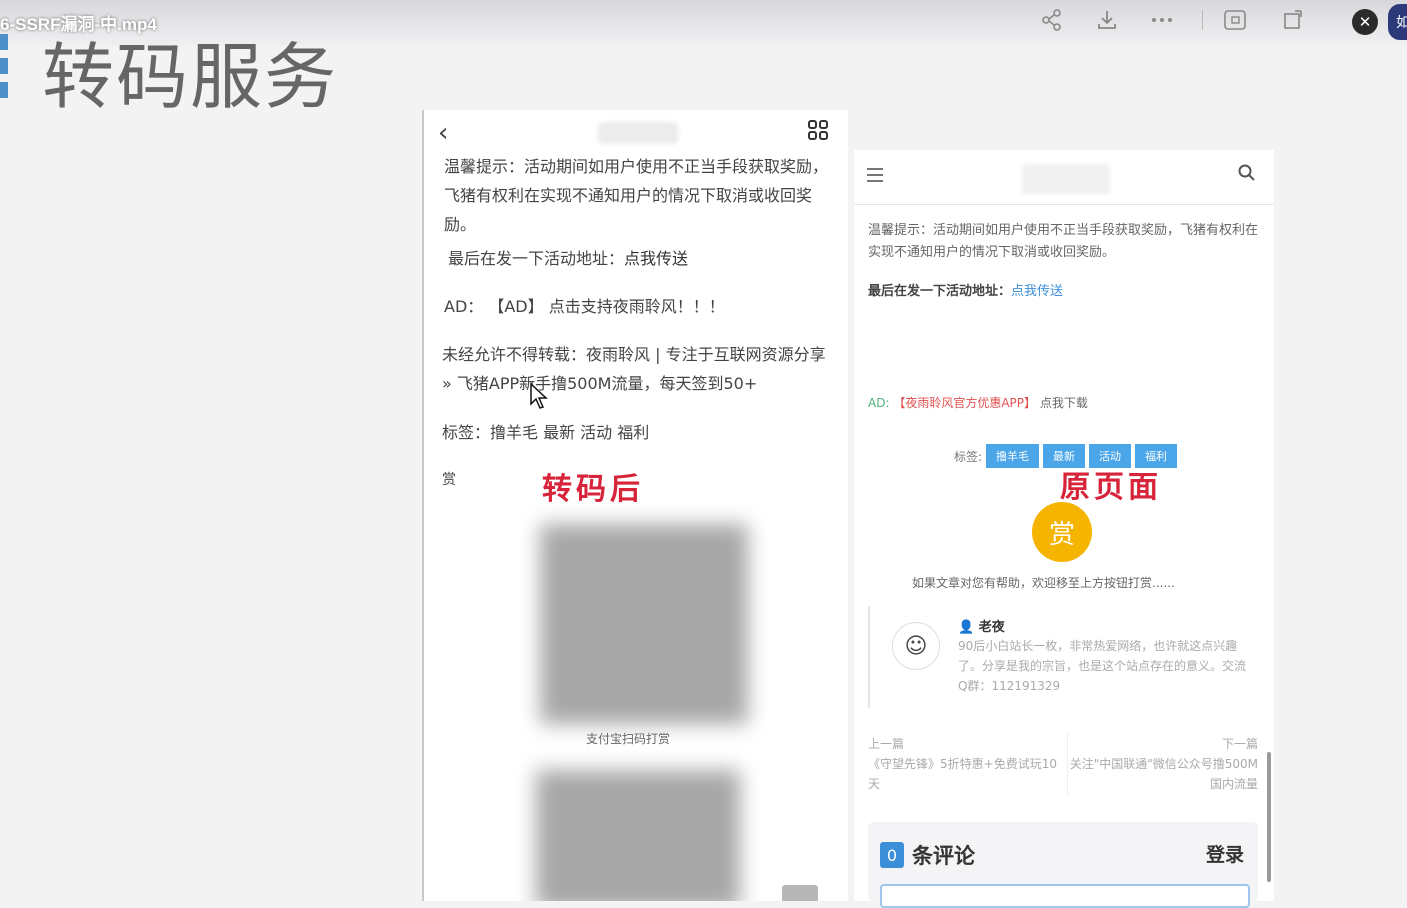 The image size is (1407, 908). Describe the element at coordinates (1202, 20) in the screenshot. I see `toolbar-divider` at that location.